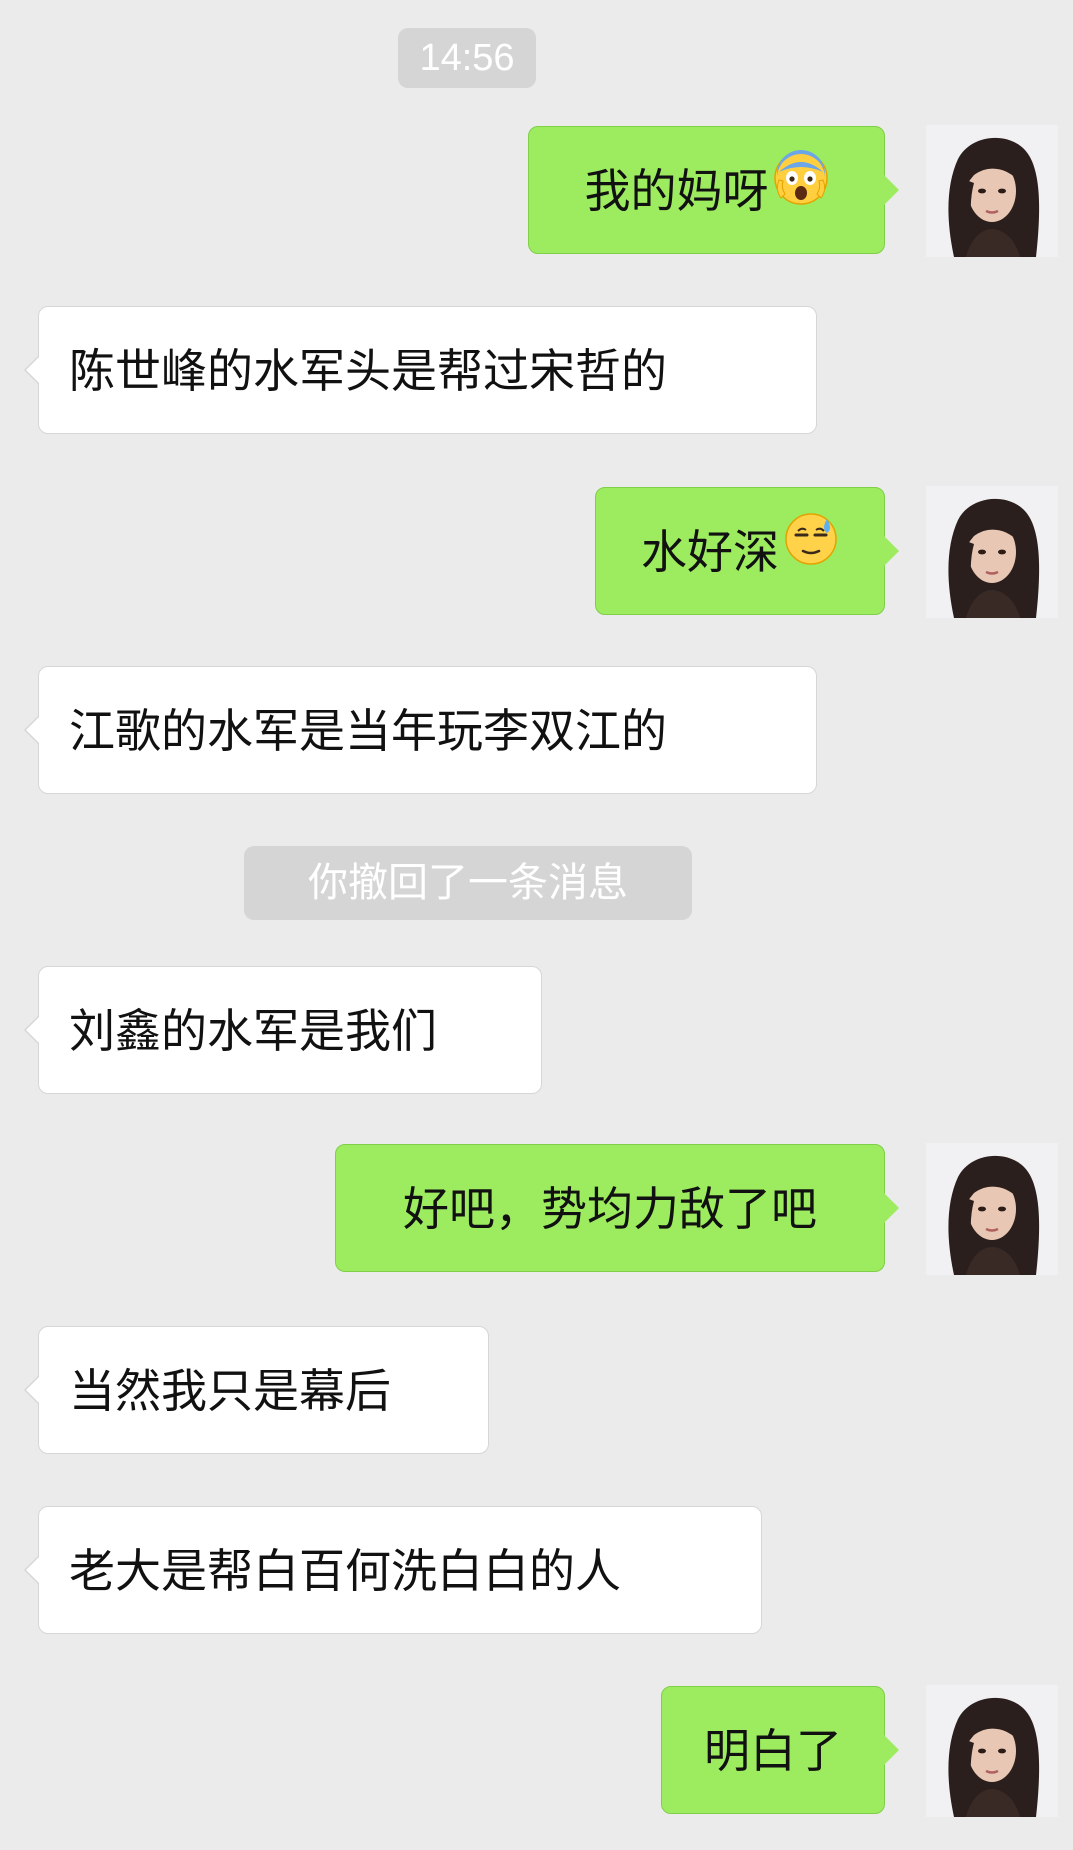  I want to click on sweat-face-icon, so click(811, 551).